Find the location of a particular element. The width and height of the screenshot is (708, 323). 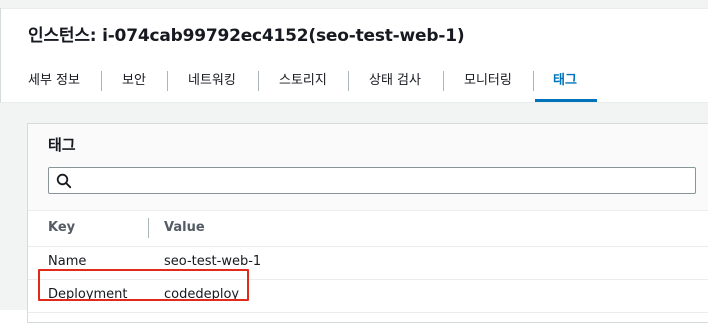

table-row: Name seo-test-web-1 is located at coordinates (368, 263).